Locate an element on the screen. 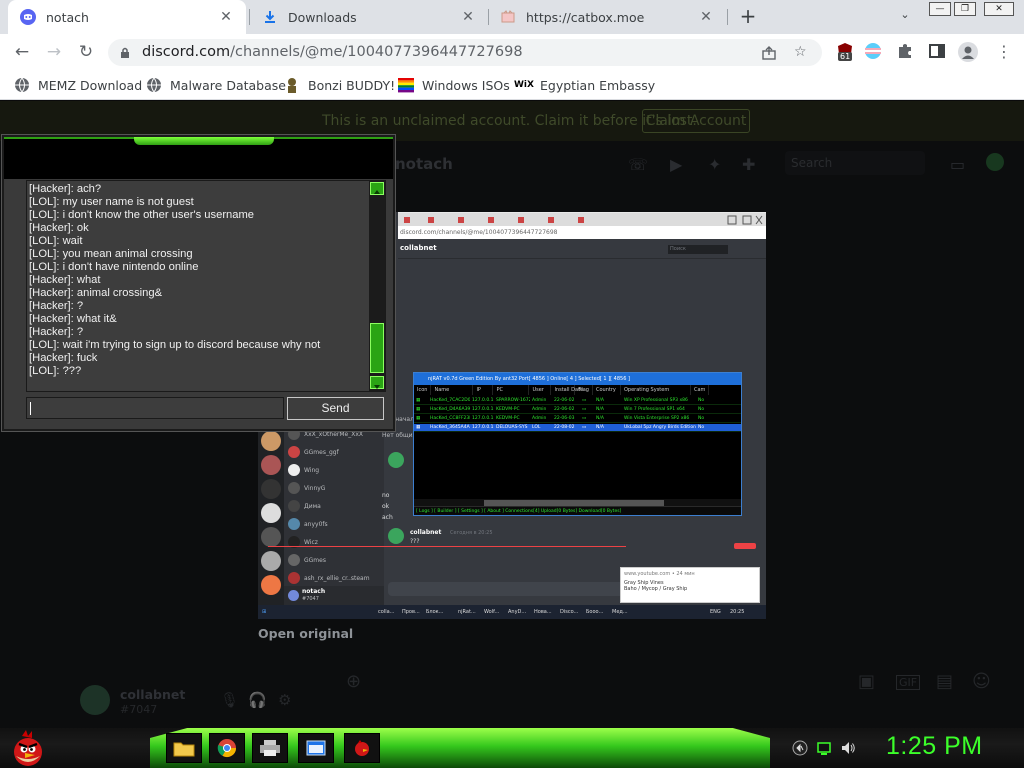 This screenshot has height=768, width=1024. bookmark-malware-database: Malware Database is located at coordinates (216, 85).